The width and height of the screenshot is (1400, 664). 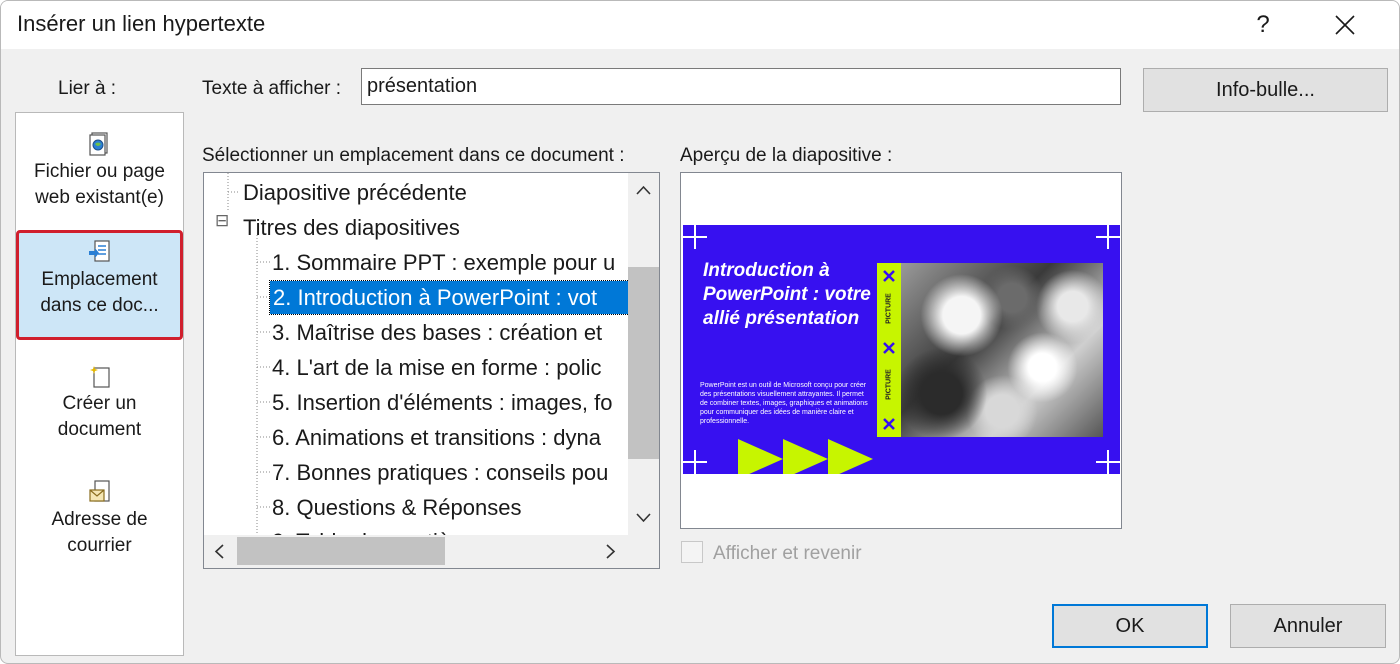 I want to click on nav-item-label-line1: Emplacement, so click(x=99, y=279).